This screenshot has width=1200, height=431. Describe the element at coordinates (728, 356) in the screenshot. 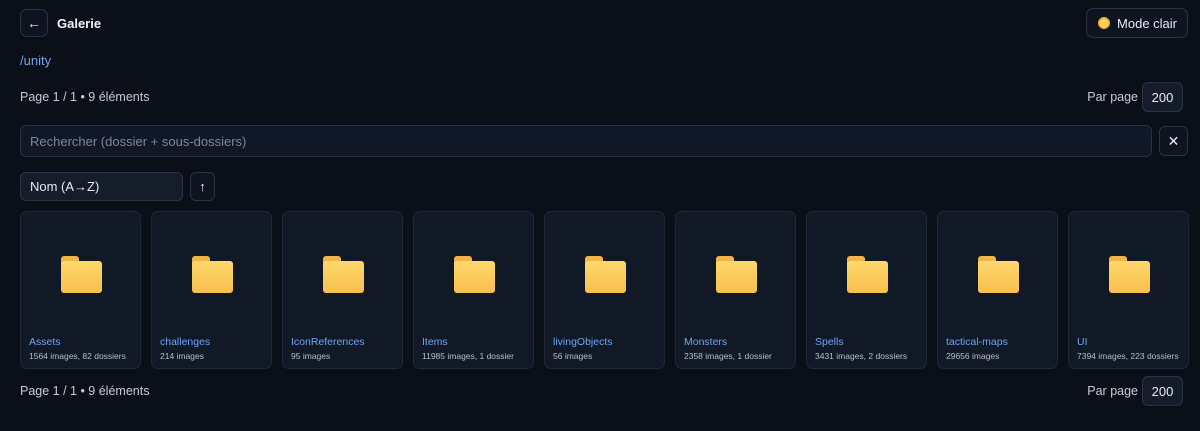

I see `folder-meta: 2358 images, 1 dossier` at that location.